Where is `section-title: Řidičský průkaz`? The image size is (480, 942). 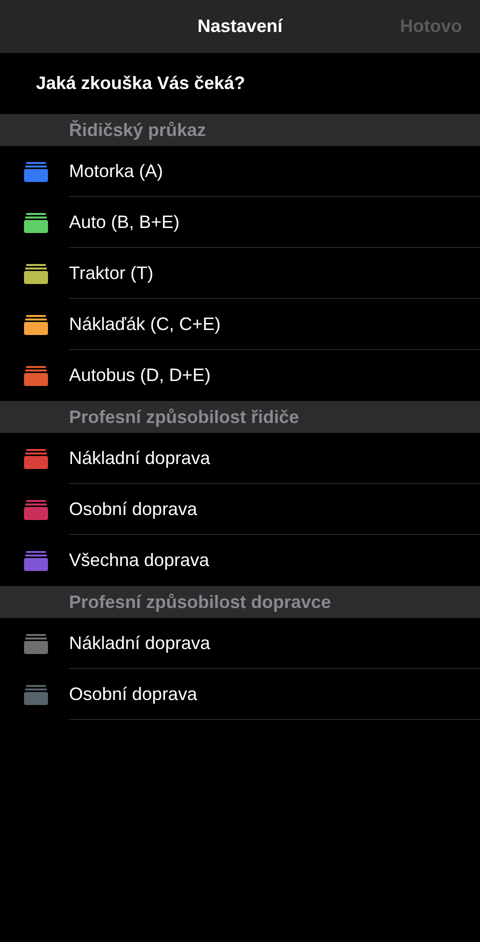
section-title: Řidičský průkaz is located at coordinates (137, 130).